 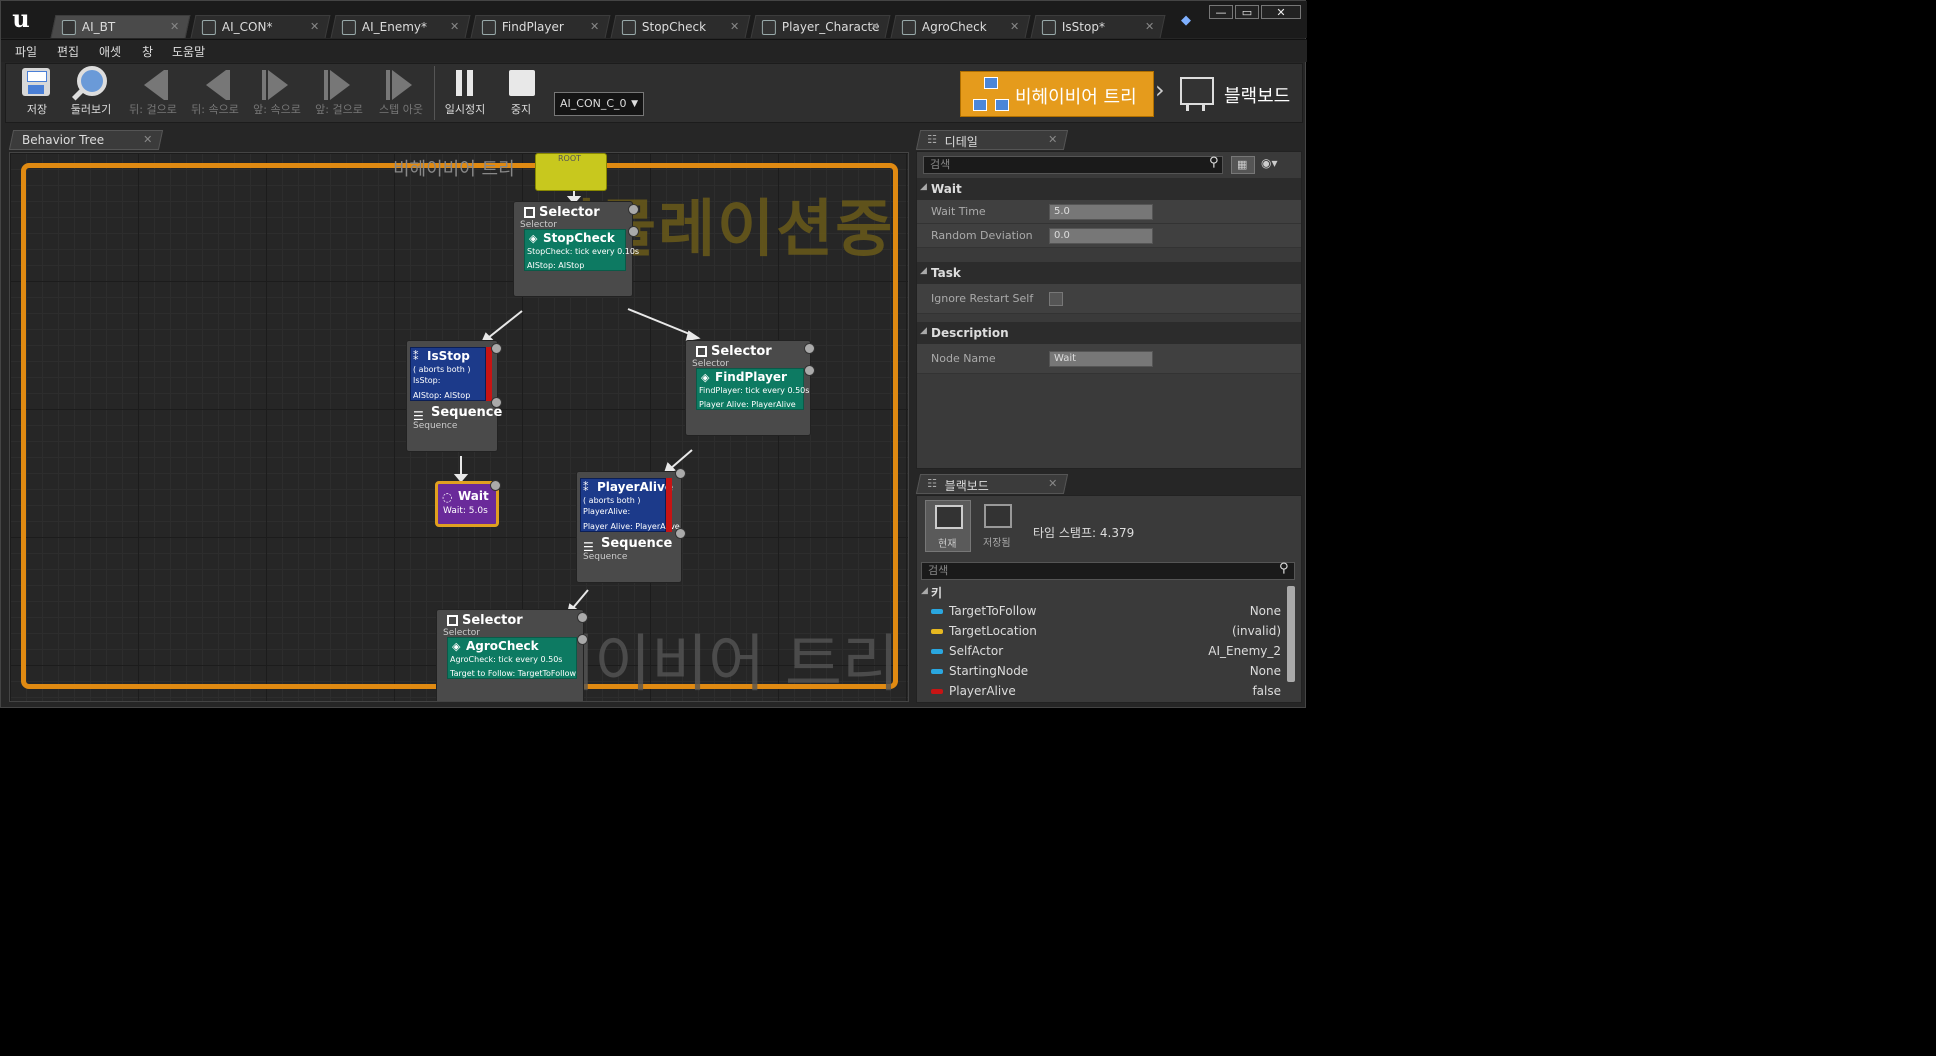 What do you see at coordinates (992, 140) in the screenshot?
I see `tab-details: ☷ 디테일 ✕` at bounding box center [992, 140].